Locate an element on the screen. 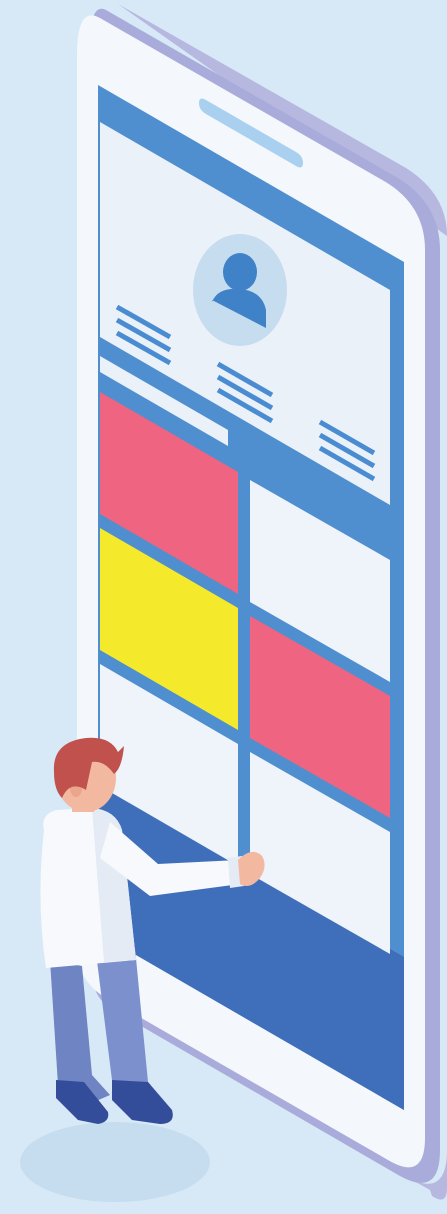 The image size is (447, 1214). user-avatar-icon is located at coordinates (240, 290).